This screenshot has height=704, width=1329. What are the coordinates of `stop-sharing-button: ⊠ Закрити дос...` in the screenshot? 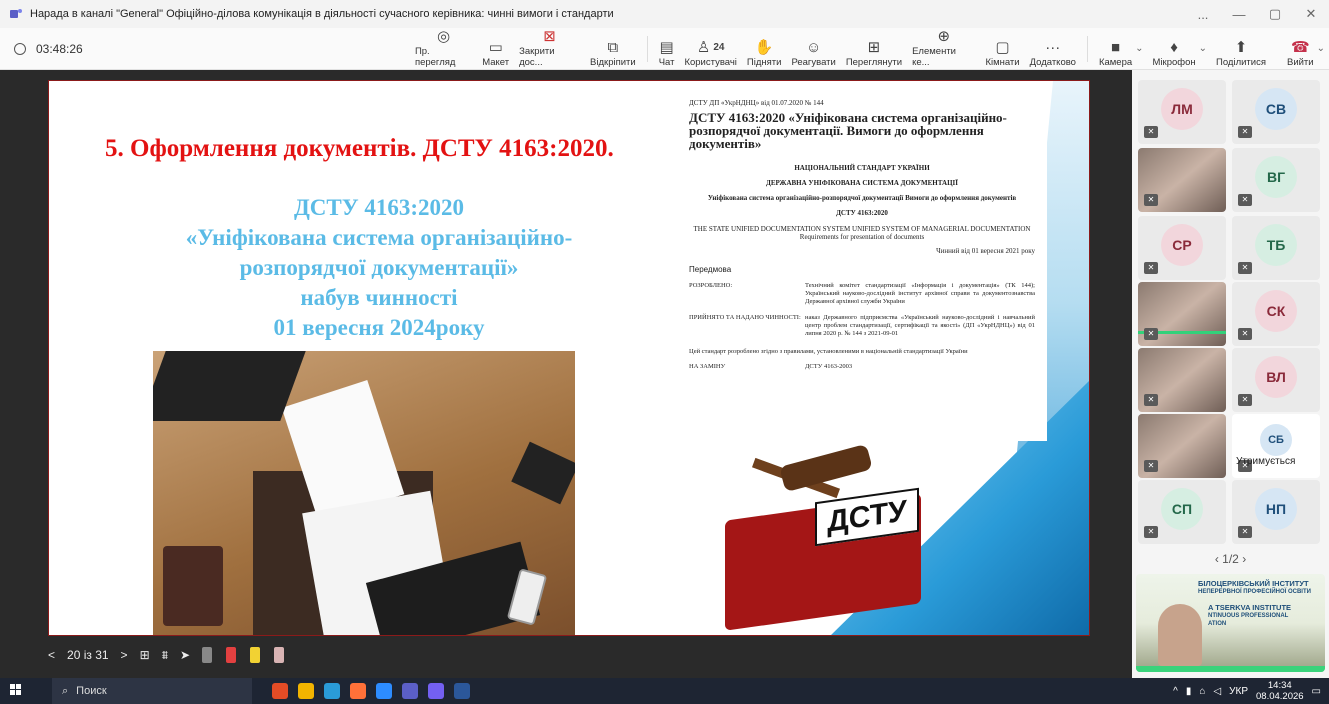 It's located at (549, 47).